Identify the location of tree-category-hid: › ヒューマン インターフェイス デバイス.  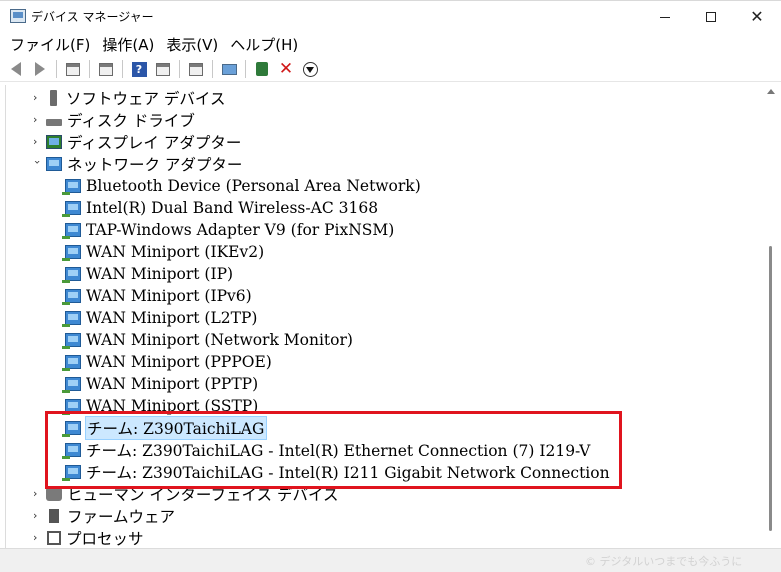
(186, 494).